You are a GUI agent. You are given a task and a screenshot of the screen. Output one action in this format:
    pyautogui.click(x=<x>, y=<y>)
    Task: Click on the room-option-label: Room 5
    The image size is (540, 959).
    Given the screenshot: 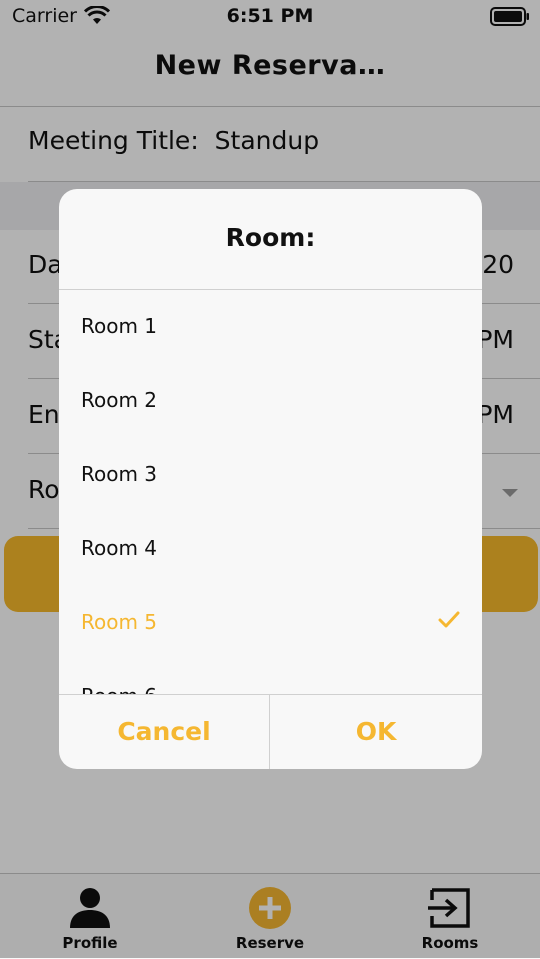 What is the action you would take?
    pyautogui.click(x=119, y=622)
    